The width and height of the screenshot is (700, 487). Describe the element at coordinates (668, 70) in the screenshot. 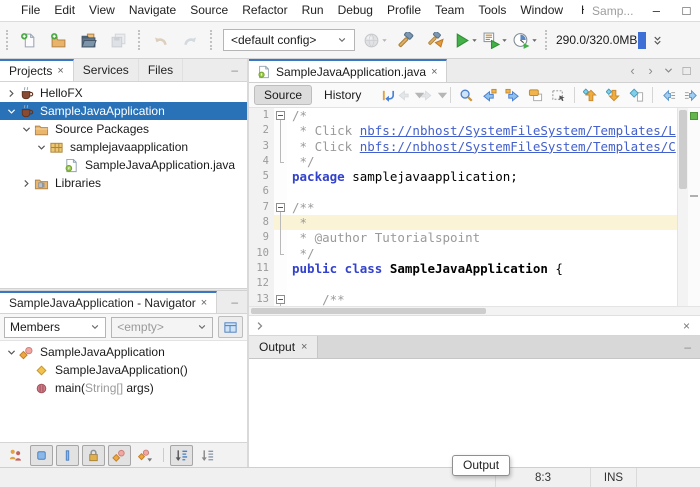

I see `document-list-button` at that location.